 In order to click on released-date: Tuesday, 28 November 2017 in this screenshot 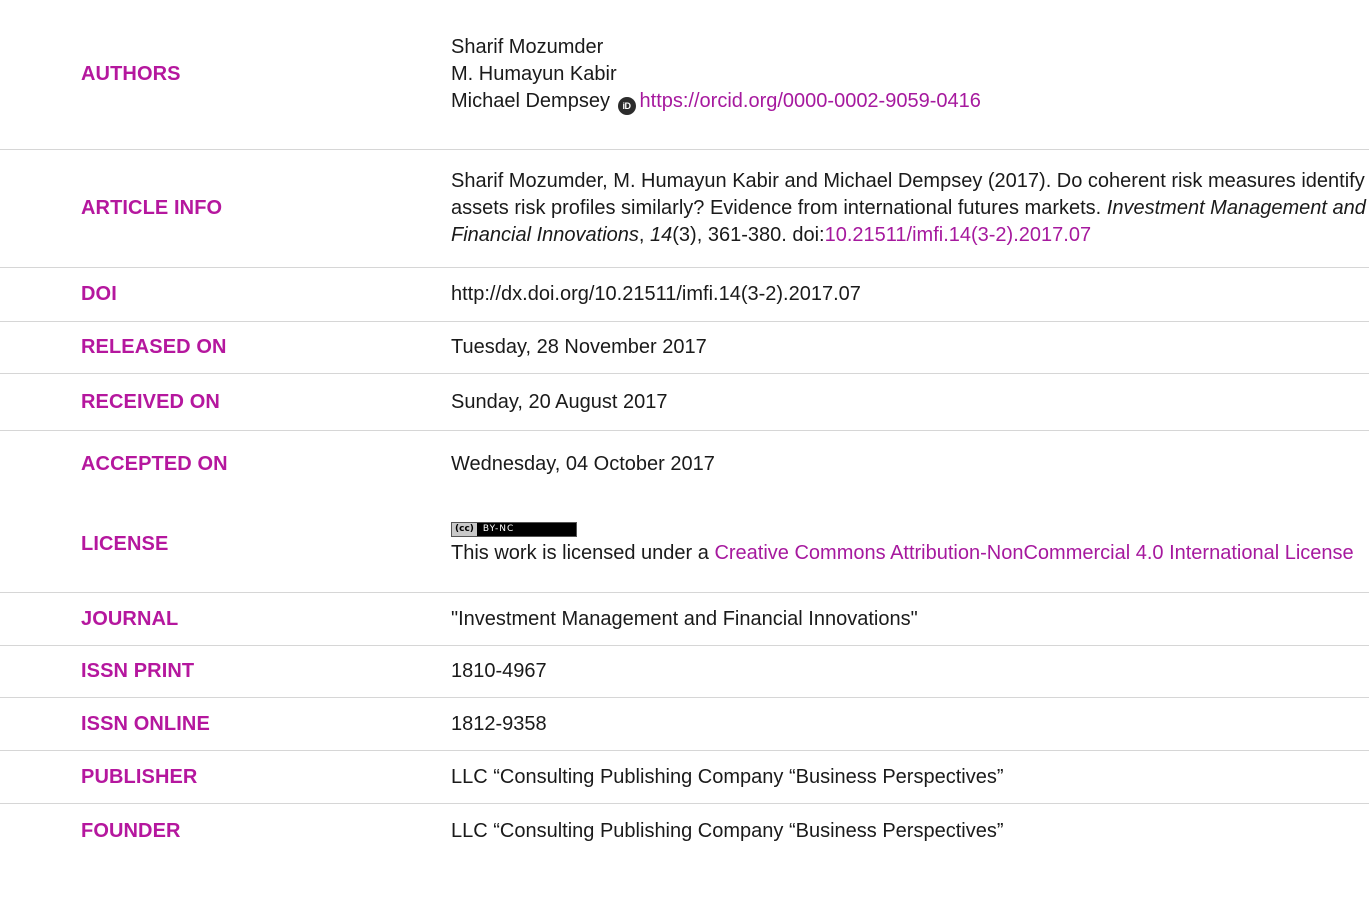, I will do `click(579, 347)`.